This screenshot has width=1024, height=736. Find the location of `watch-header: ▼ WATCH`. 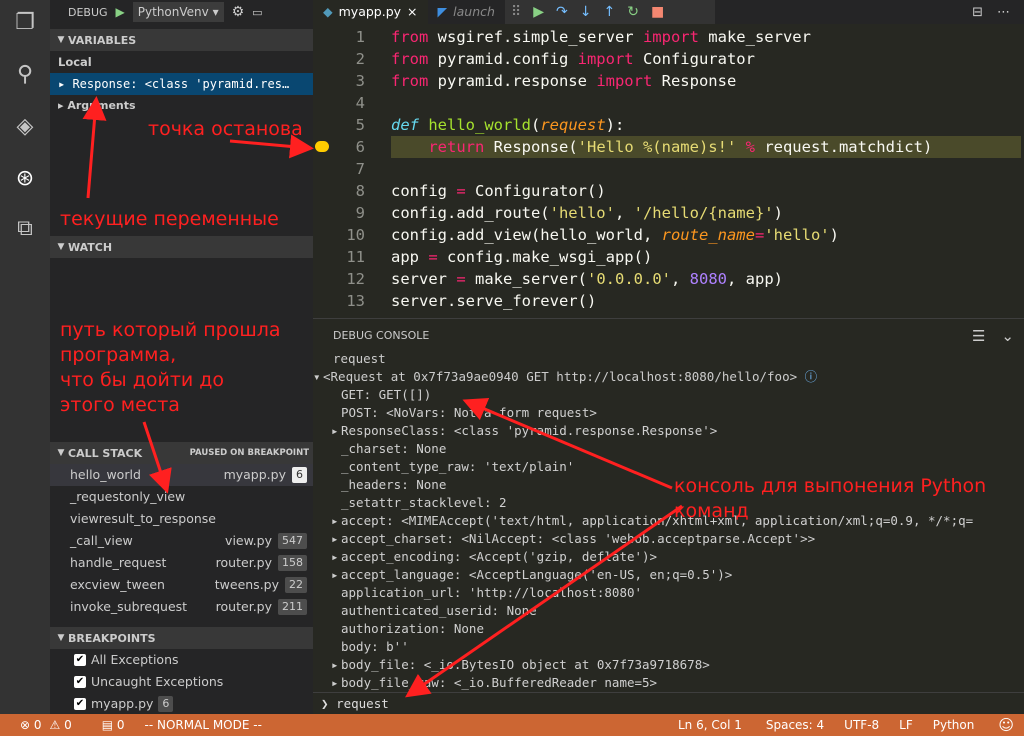

watch-header: ▼ WATCH is located at coordinates (181, 247).